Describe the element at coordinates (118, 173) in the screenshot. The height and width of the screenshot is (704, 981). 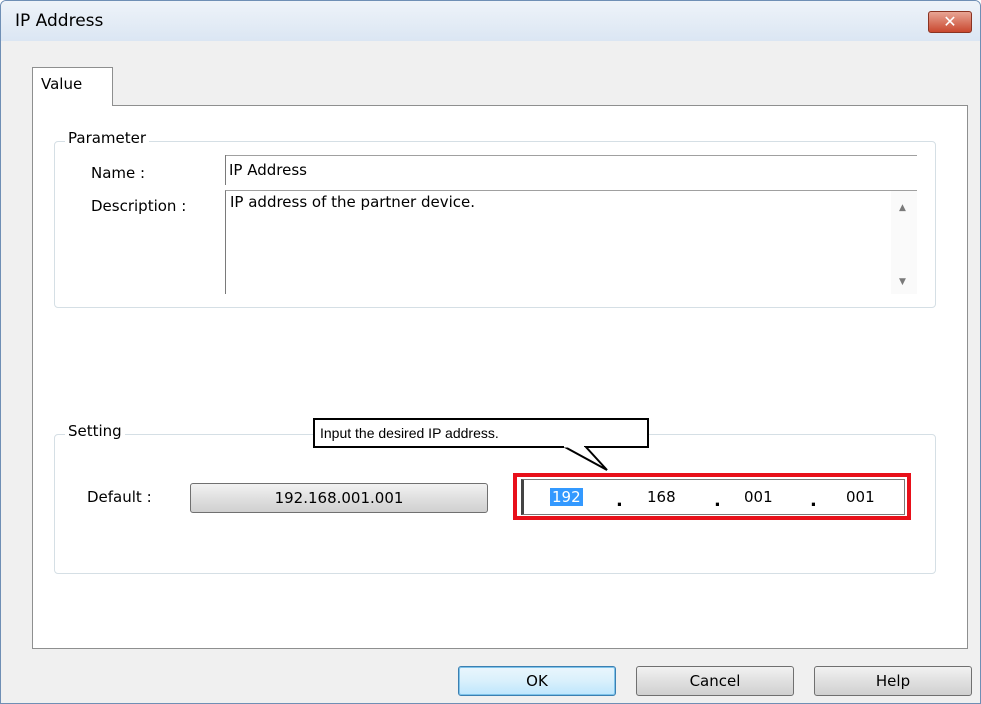
I see `name-label: Name :` at that location.